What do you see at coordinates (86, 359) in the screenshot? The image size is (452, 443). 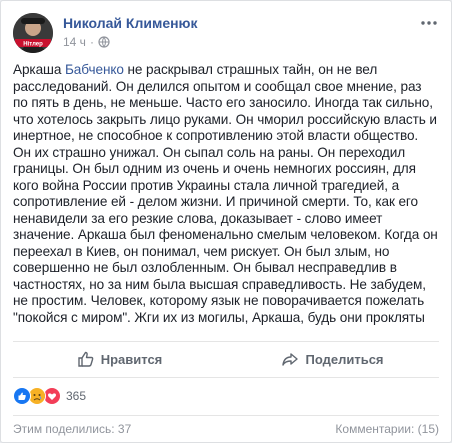 I see `thumbs-up-icon` at bounding box center [86, 359].